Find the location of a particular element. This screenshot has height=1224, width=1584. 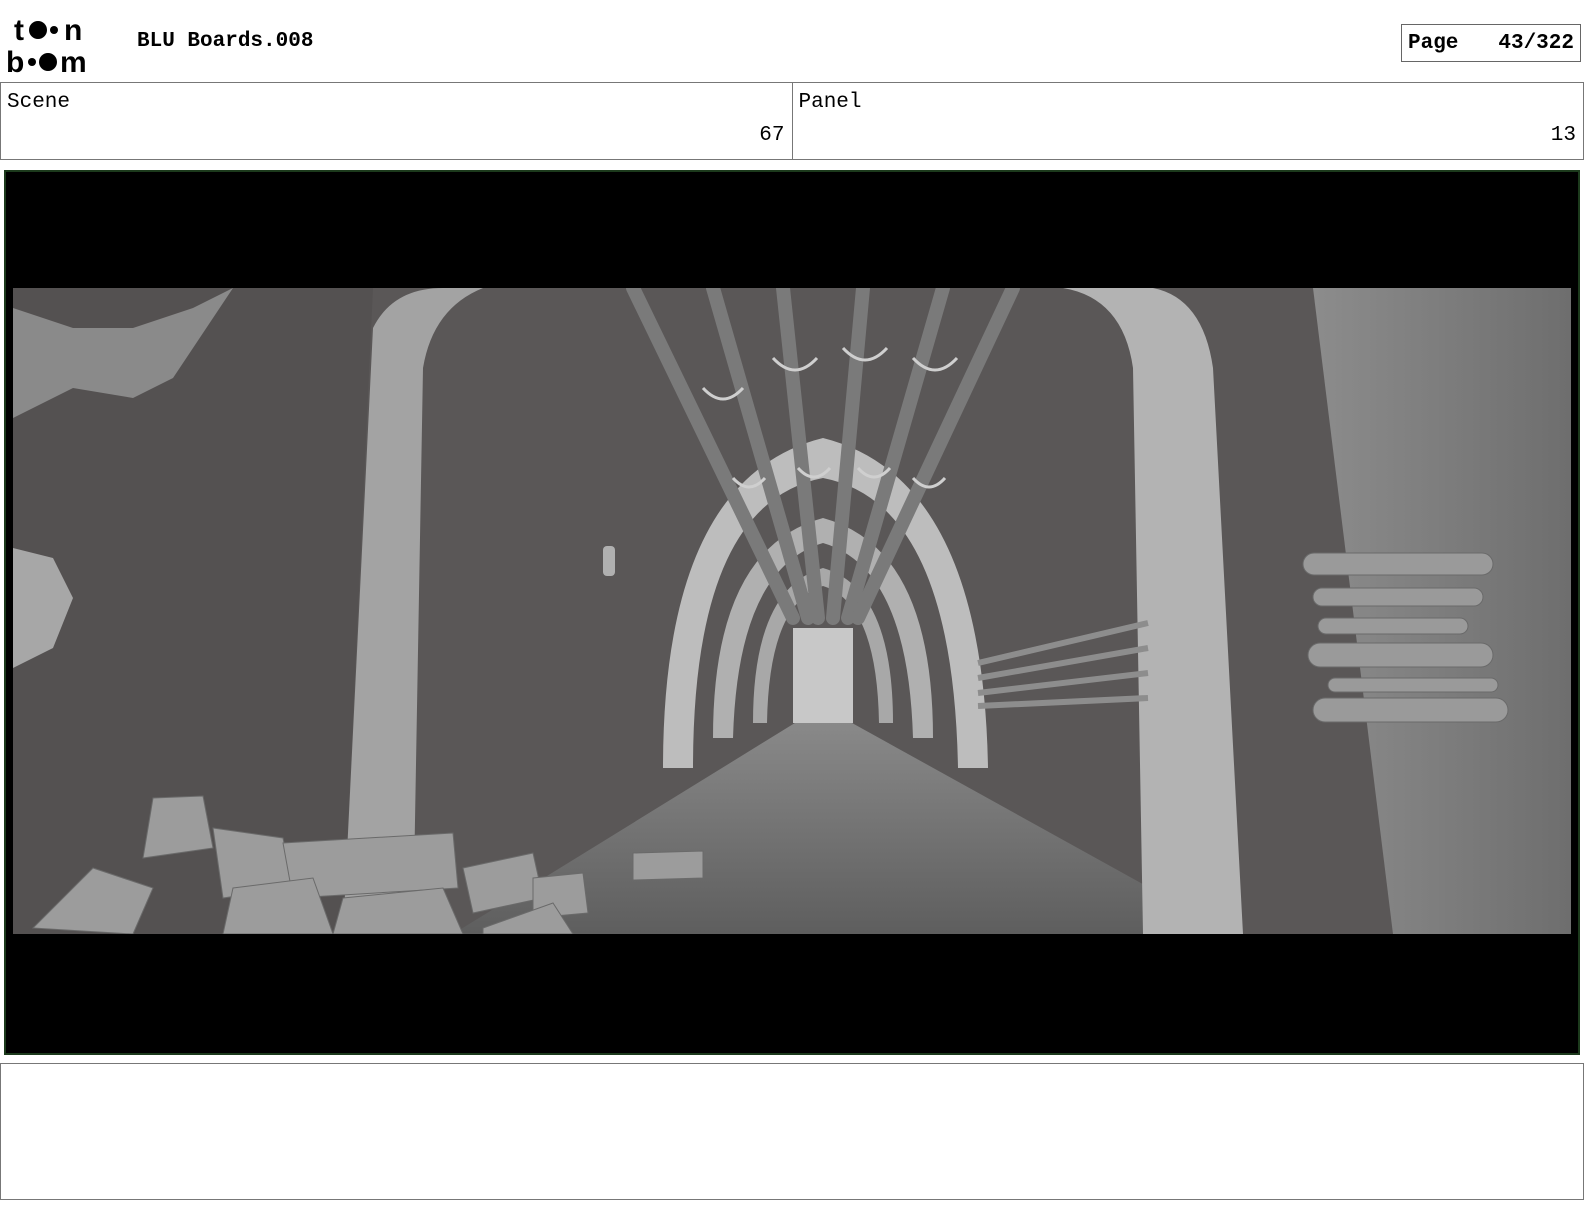

page-number: 43/322 is located at coordinates (1536, 43).